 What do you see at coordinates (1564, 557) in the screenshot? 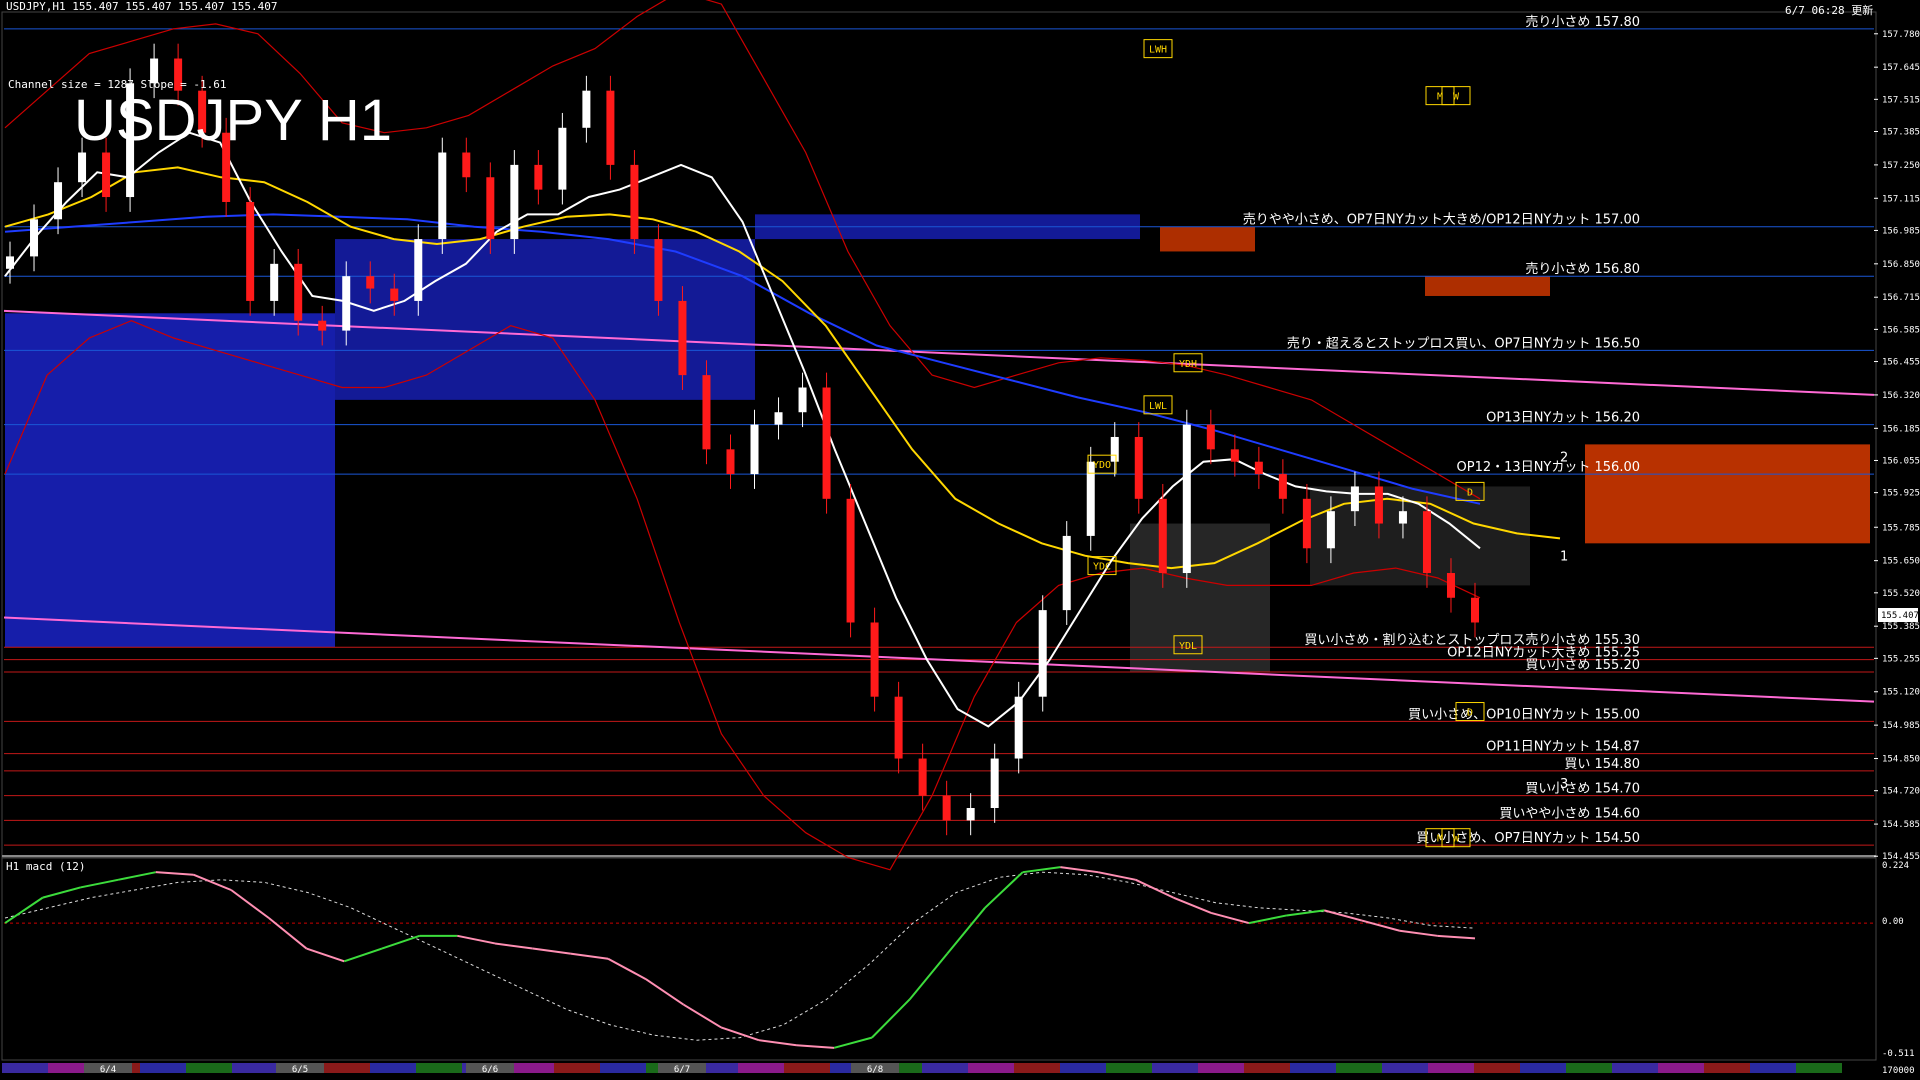
I see `wave-label-0: 1` at bounding box center [1564, 557].